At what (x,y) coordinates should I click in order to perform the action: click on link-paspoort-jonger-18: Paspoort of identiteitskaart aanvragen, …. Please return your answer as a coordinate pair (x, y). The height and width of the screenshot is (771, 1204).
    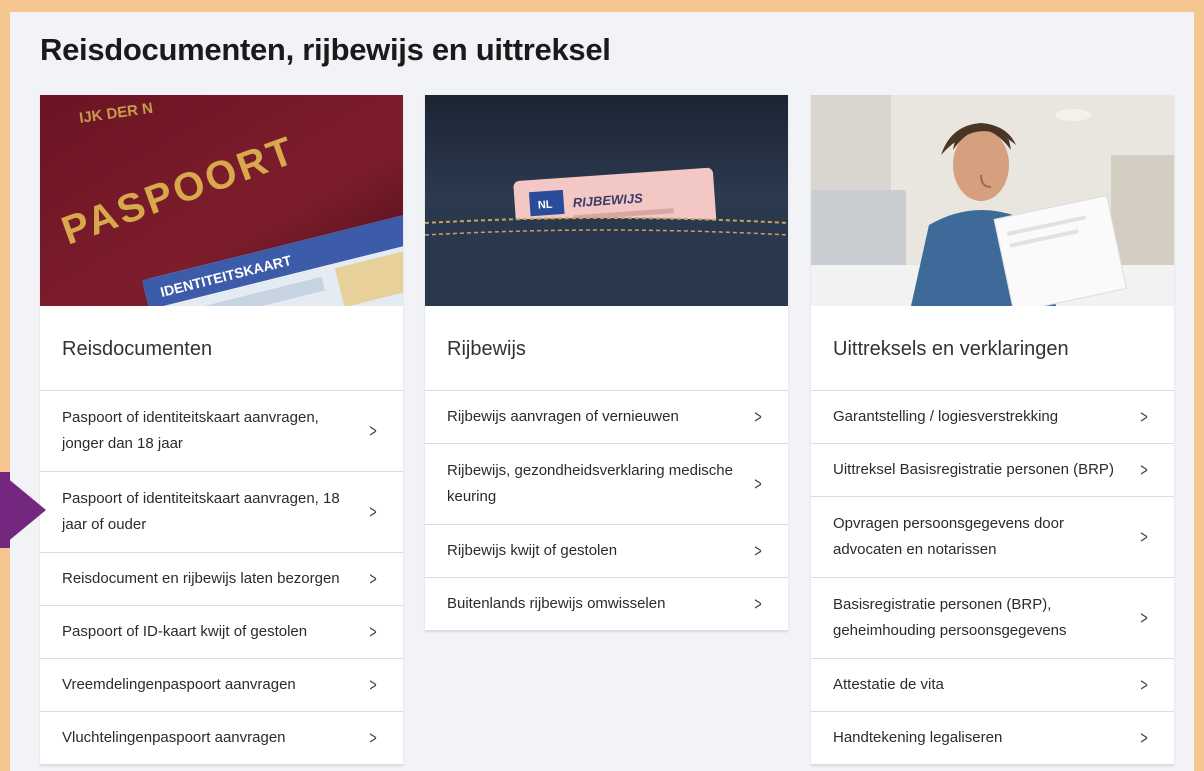
    Looking at the image, I should click on (221, 431).